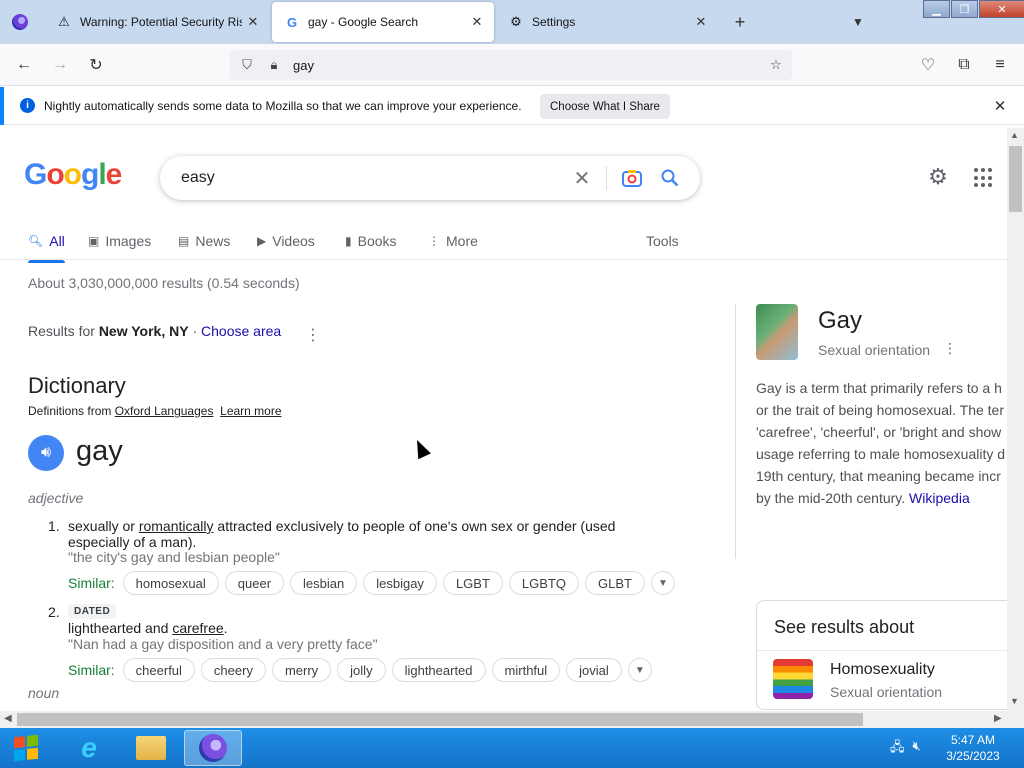  I want to click on speaker-icon: 🔊︎, so click(46, 453).